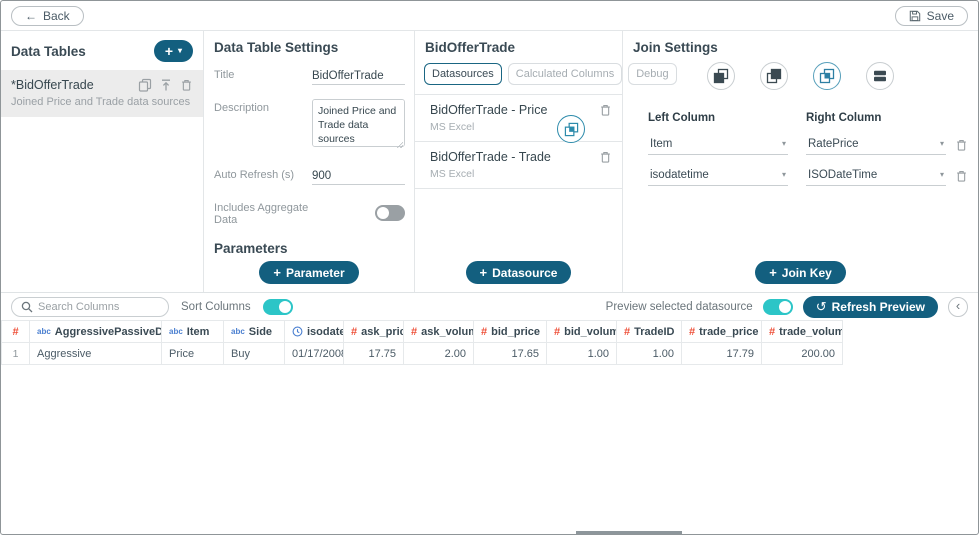 The image size is (979, 535). I want to click on row-number-cell: 1, so click(15, 353).